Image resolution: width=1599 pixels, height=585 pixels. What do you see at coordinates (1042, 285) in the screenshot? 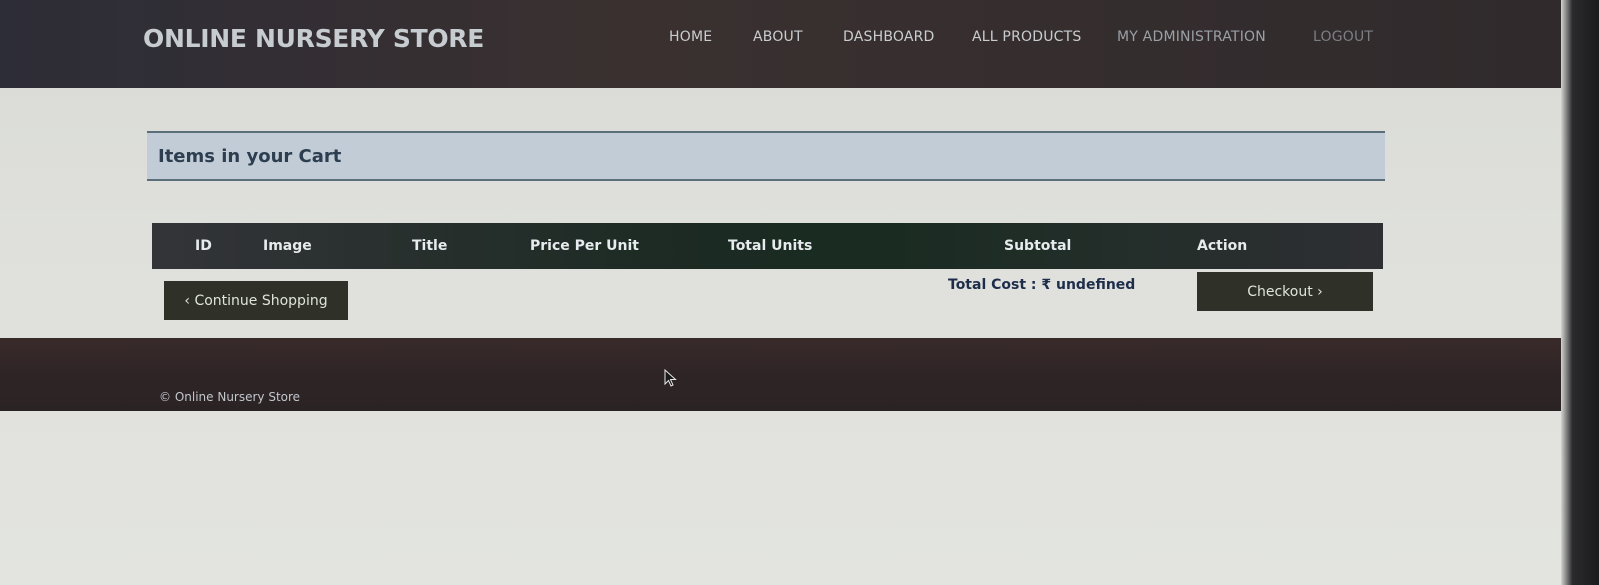
I see `total-cost: Total Cost : ₹ undefined` at bounding box center [1042, 285].